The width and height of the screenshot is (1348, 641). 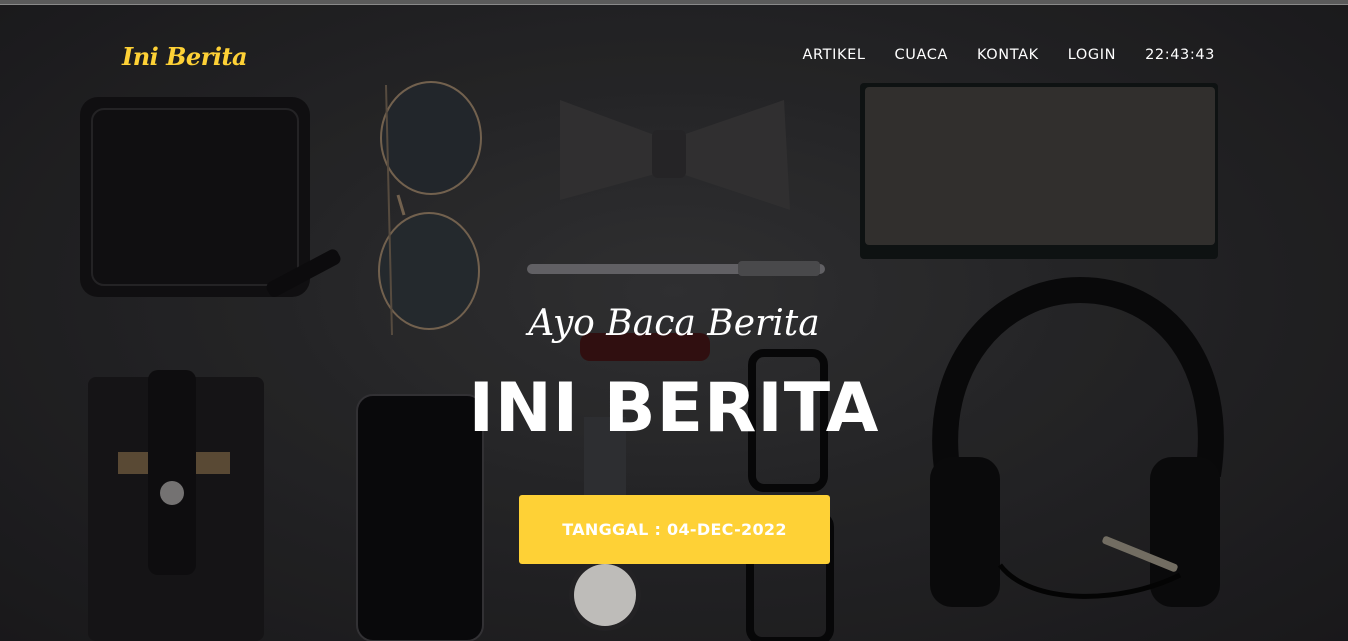 I want to click on main-nav: ARTIKEL CUACA KONTAK LOGIN 22:43:43, so click(x=1008, y=55).